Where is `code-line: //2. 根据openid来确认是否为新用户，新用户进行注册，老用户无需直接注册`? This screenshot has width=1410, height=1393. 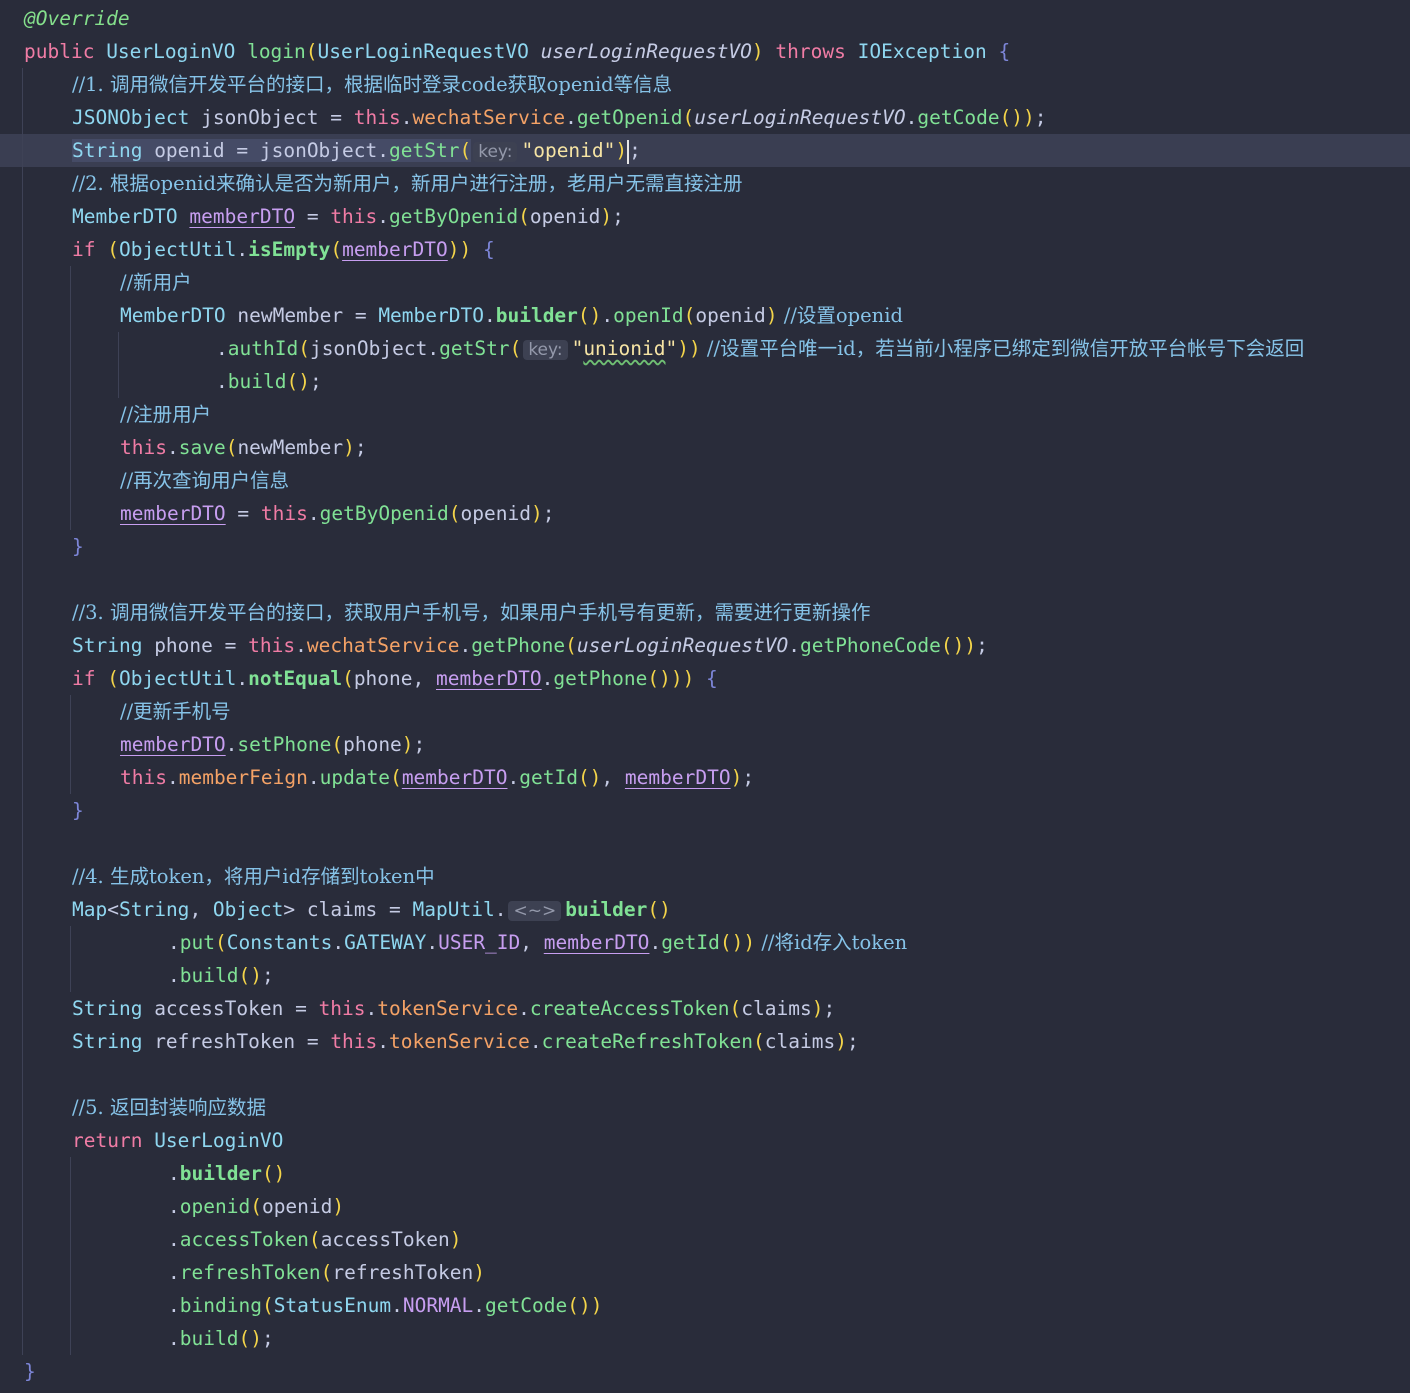 code-line: //2. 根据openid来确认是否为新用户，新用户进行注册，老用户无需直接注册 is located at coordinates (705, 183).